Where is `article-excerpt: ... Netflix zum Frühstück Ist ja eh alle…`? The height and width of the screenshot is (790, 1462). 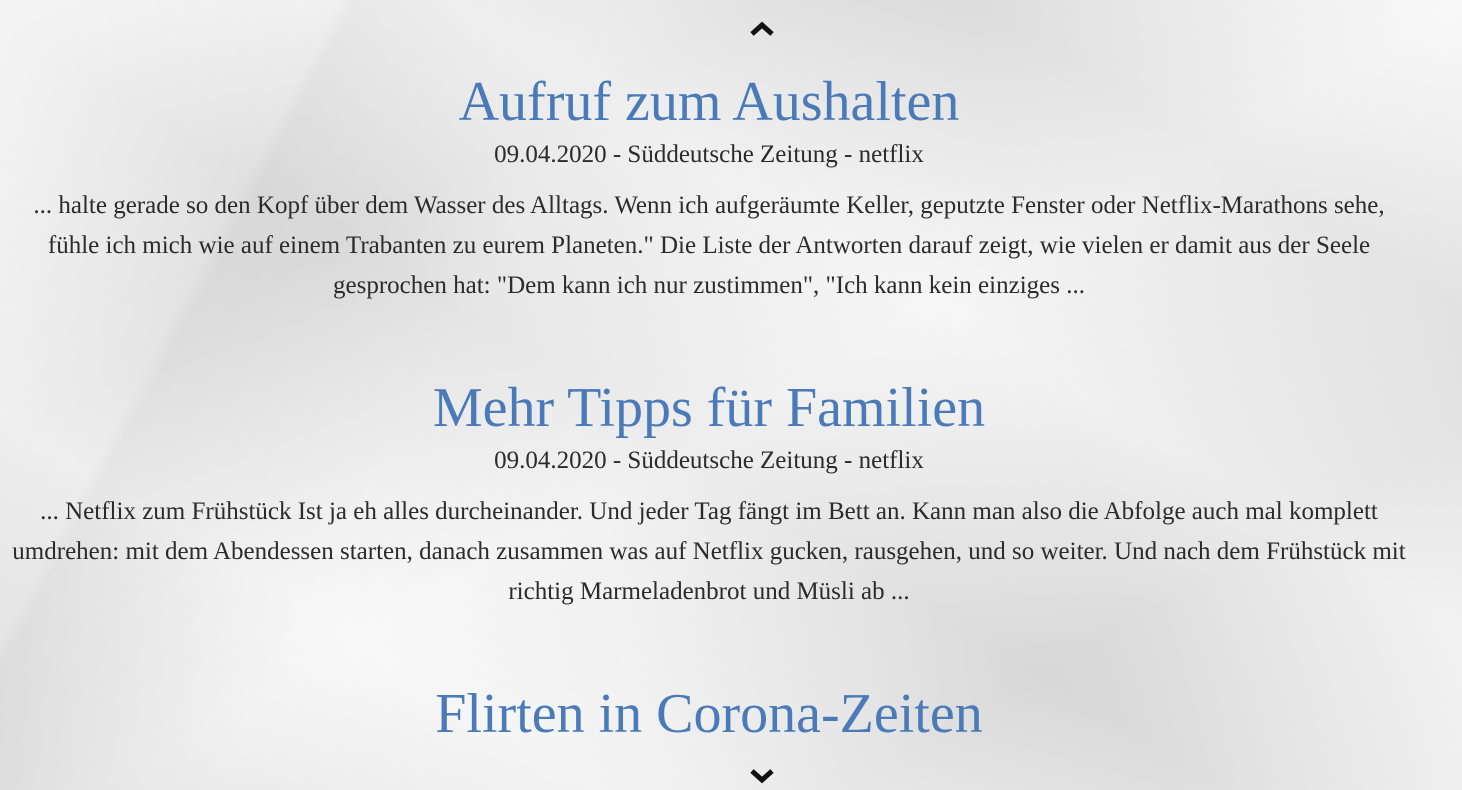 article-excerpt: ... Netflix zum Frühstück Ist ja eh alle… is located at coordinates (709, 551).